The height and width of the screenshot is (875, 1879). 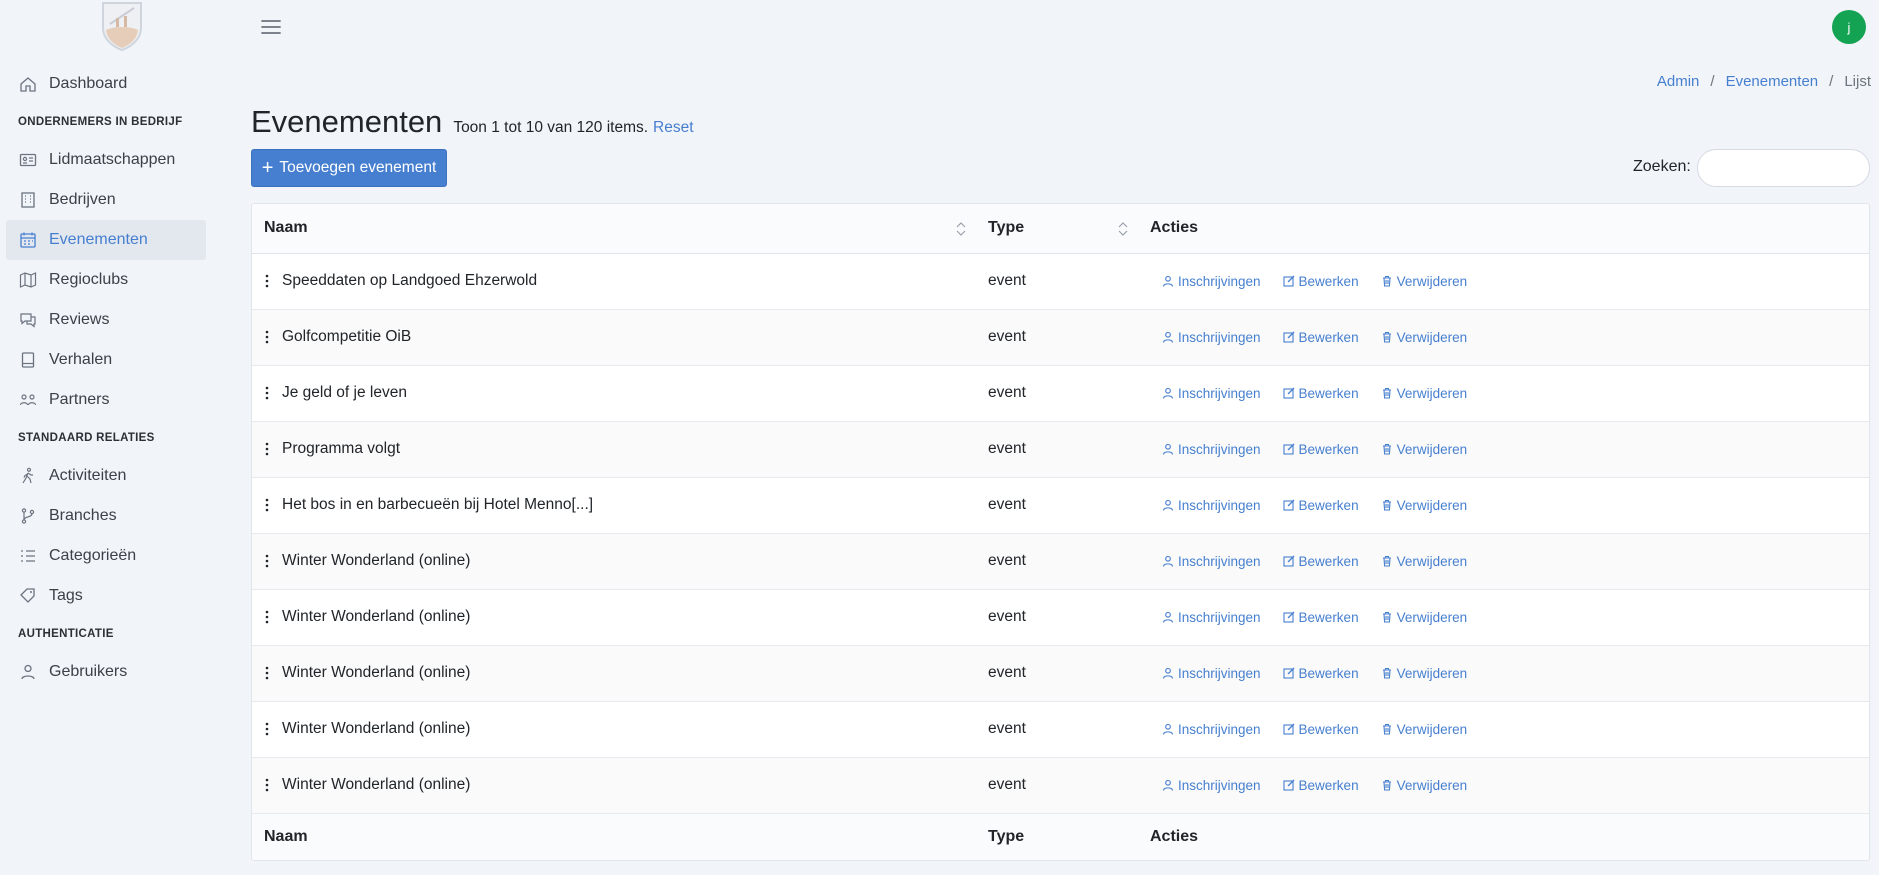 What do you see at coordinates (271, 27) in the screenshot?
I see `menu-toggle-icon` at bounding box center [271, 27].